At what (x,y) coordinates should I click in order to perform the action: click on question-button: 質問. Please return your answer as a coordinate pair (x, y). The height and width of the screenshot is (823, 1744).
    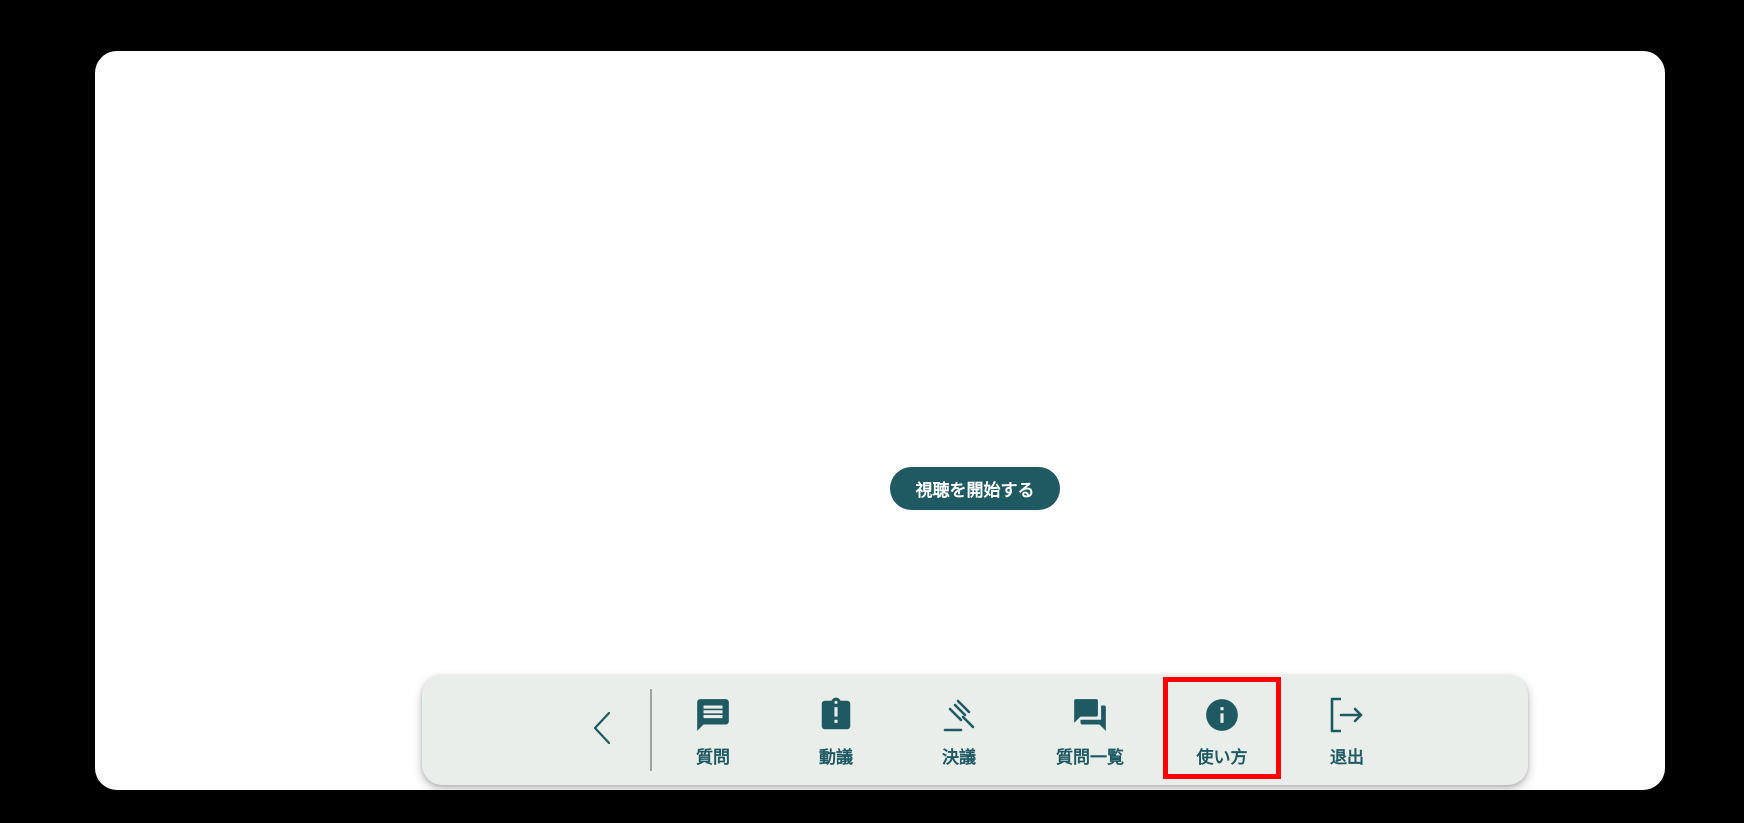
    Looking at the image, I should click on (713, 731).